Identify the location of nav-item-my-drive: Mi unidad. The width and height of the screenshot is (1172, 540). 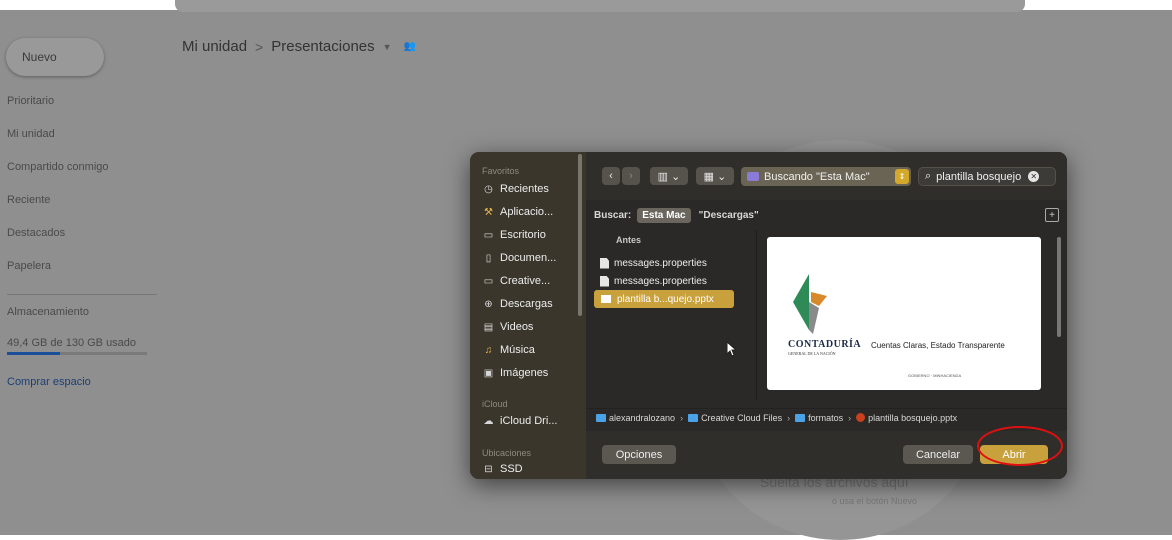
(80, 137).